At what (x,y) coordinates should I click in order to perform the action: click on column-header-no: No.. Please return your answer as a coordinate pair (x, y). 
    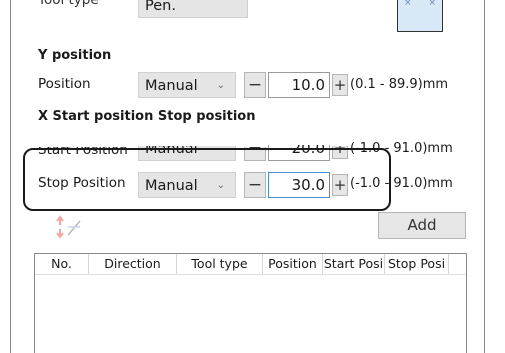
    Looking at the image, I should click on (62, 264).